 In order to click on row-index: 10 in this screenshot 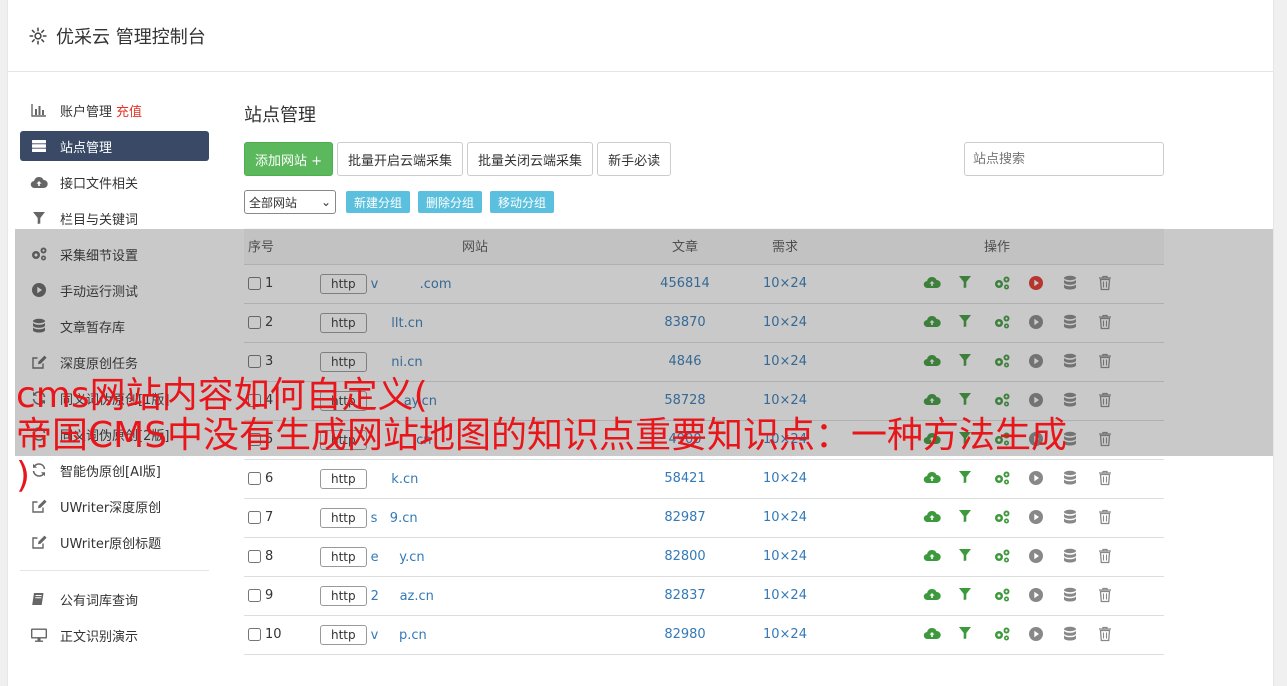, I will do `click(273, 634)`.